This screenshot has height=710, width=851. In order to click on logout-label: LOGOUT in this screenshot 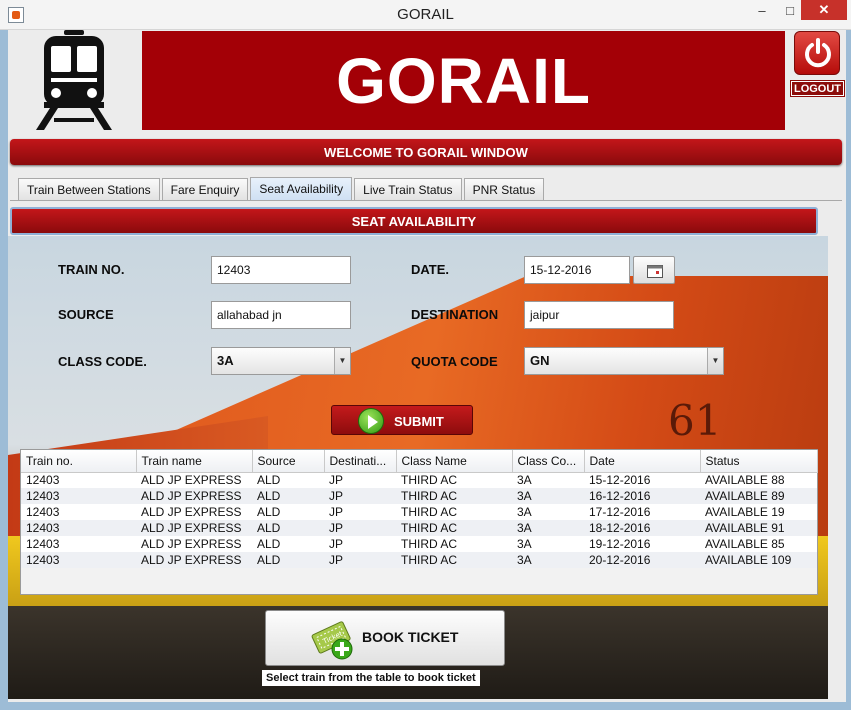, I will do `click(817, 88)`.